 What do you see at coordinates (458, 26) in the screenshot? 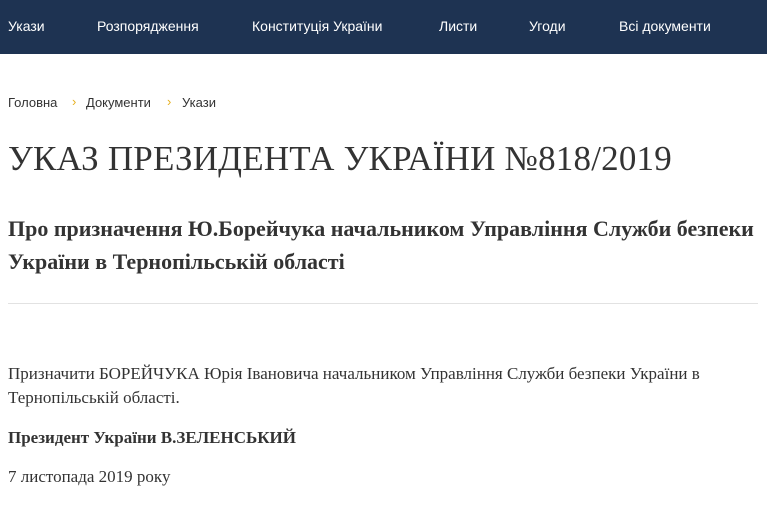
I see `nav-item-letters: Листи` at bounding box center [458, 26].